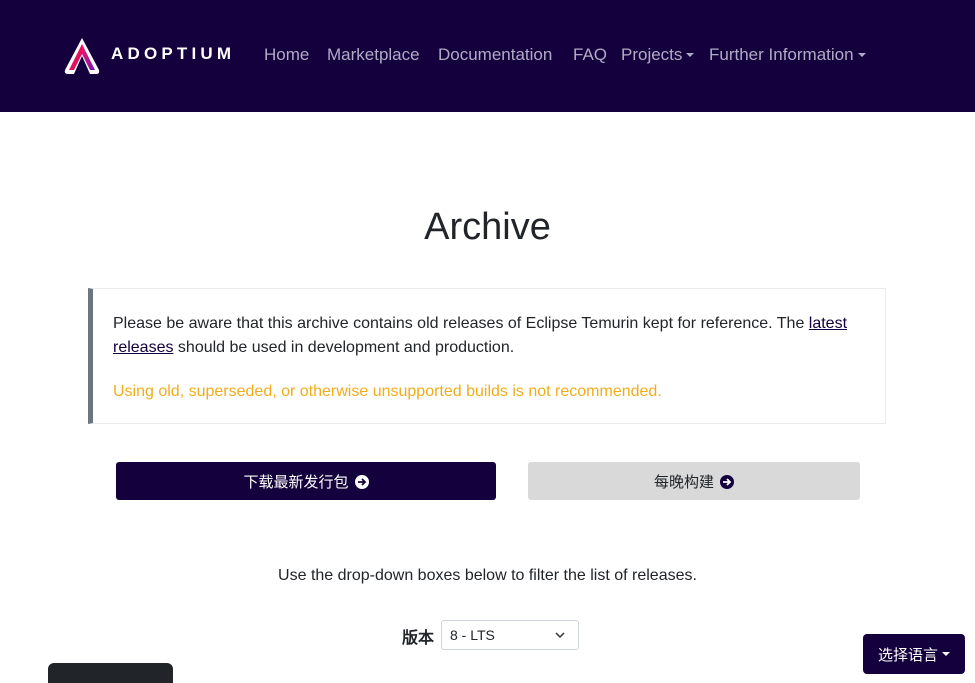  I want to click on nav-marketplace: Marketplace, so click(373, 55).